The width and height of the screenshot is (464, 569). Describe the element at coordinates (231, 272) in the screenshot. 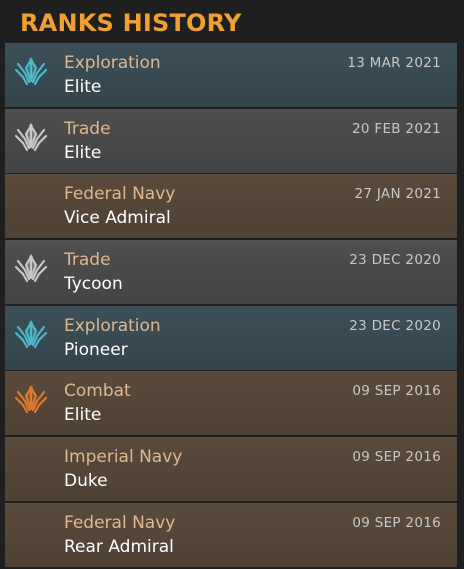

I see `rank-history-row: Trade Tycoon 23 DEC 2020` at that location.